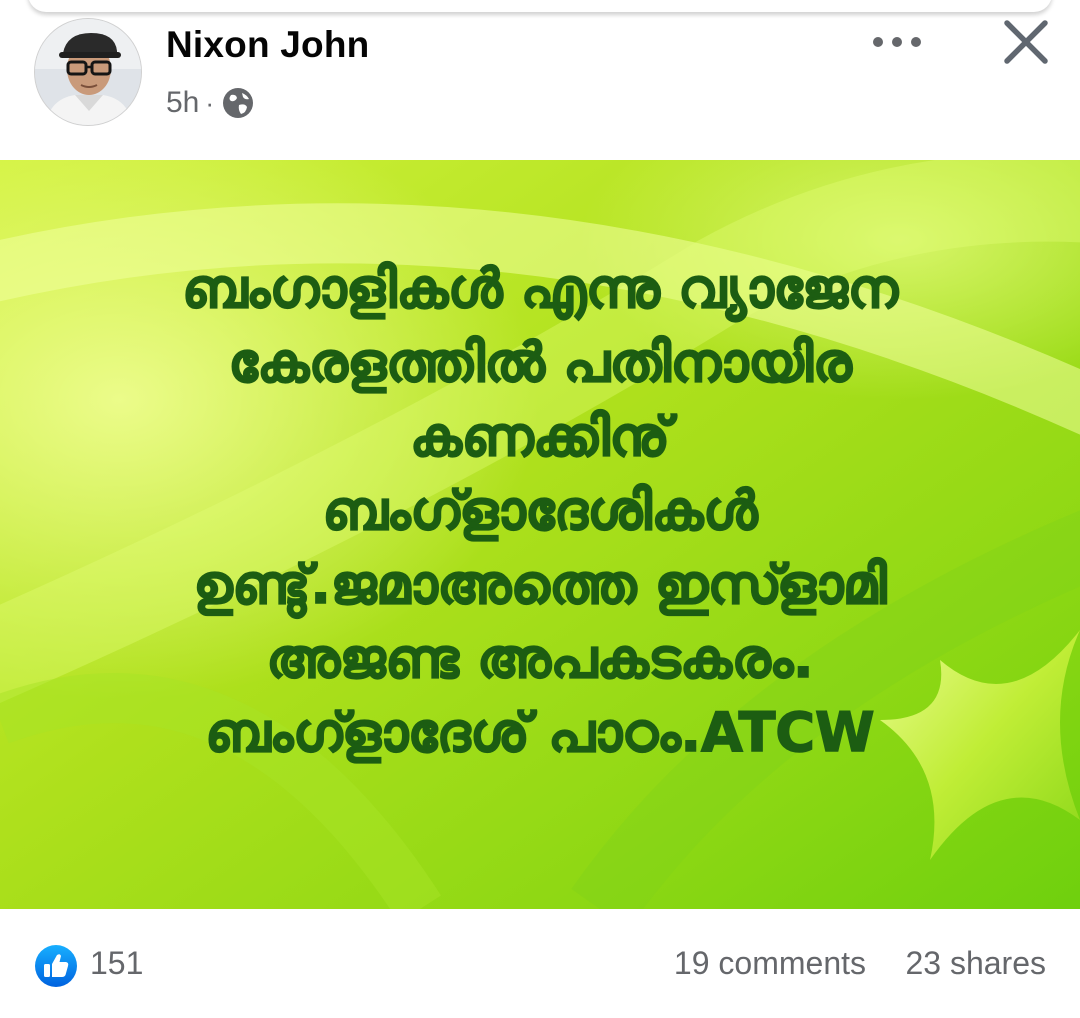  What do you see at coordinates (770, 963) in the screenshot?
I see `comments-count-link: 19 comments` at bounding box center [770, 963].